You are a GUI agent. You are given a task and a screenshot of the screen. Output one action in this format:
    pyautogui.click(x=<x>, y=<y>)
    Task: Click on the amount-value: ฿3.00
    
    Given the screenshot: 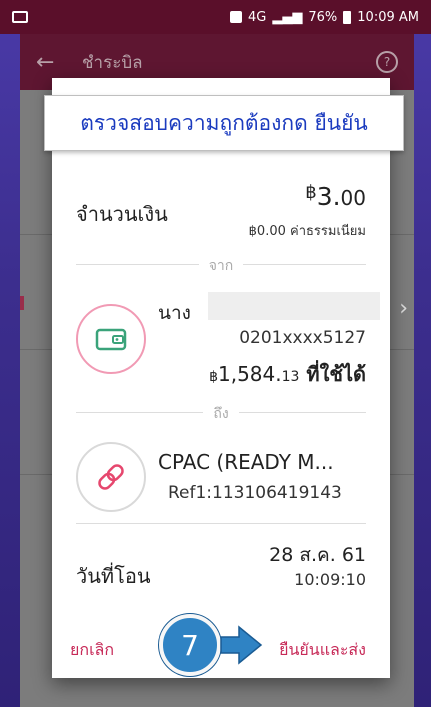 What is the action you would take?
    pyautogui.click(x=335, y=196)
    